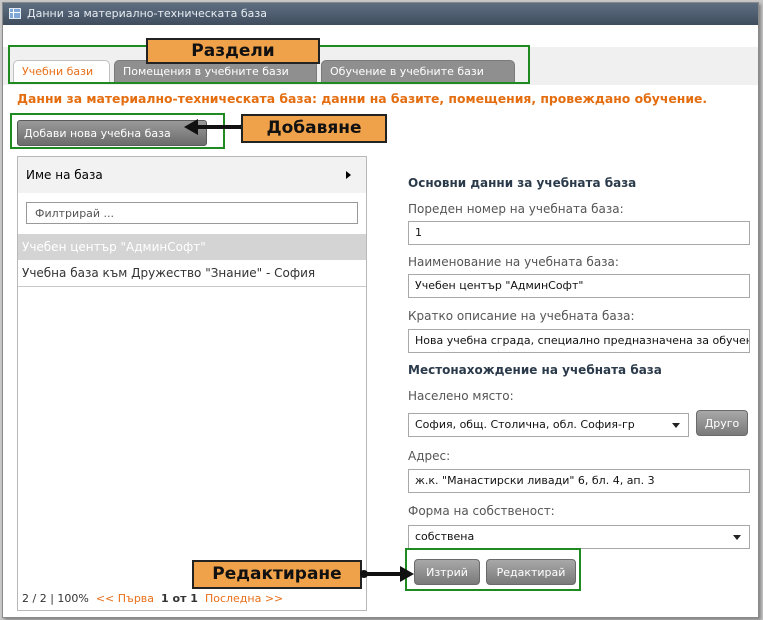 This screenshot has height=620, width=763. I want to click on place-select: София, общ. Столична, обл. София-гр, so click(548, 425).